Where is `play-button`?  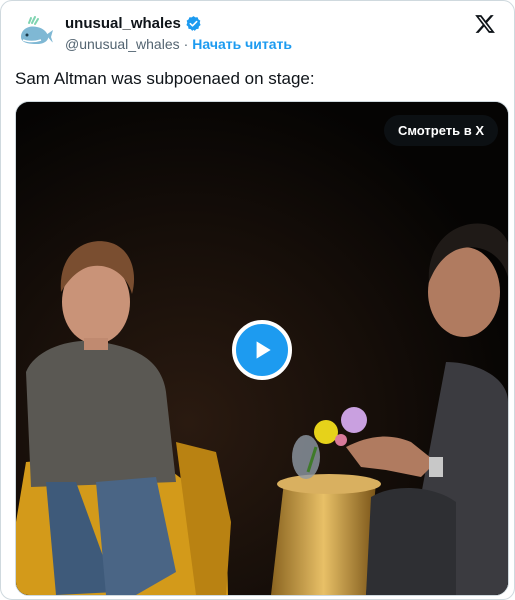 play-button is located at coordinates (262, 350).